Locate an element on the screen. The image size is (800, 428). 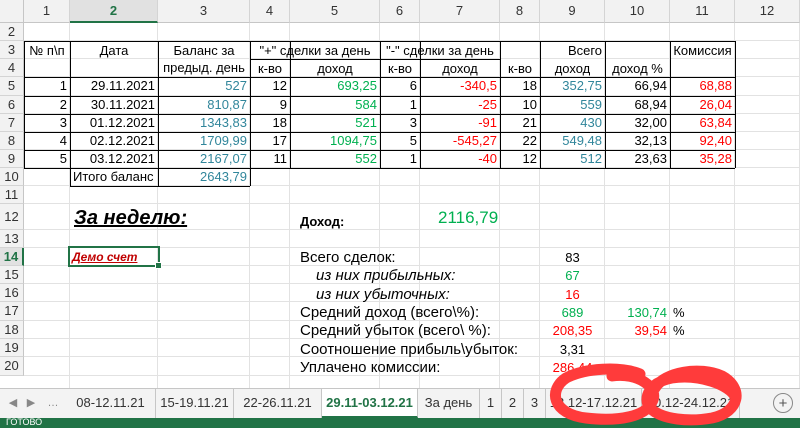
table-cell-balance: 810,87 is located at coordinates (204, 104).